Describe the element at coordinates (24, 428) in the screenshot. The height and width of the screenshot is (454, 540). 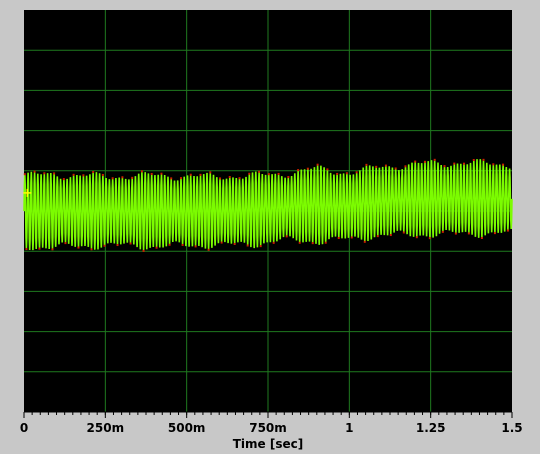
I see `x-tick-label: 0` at that location.